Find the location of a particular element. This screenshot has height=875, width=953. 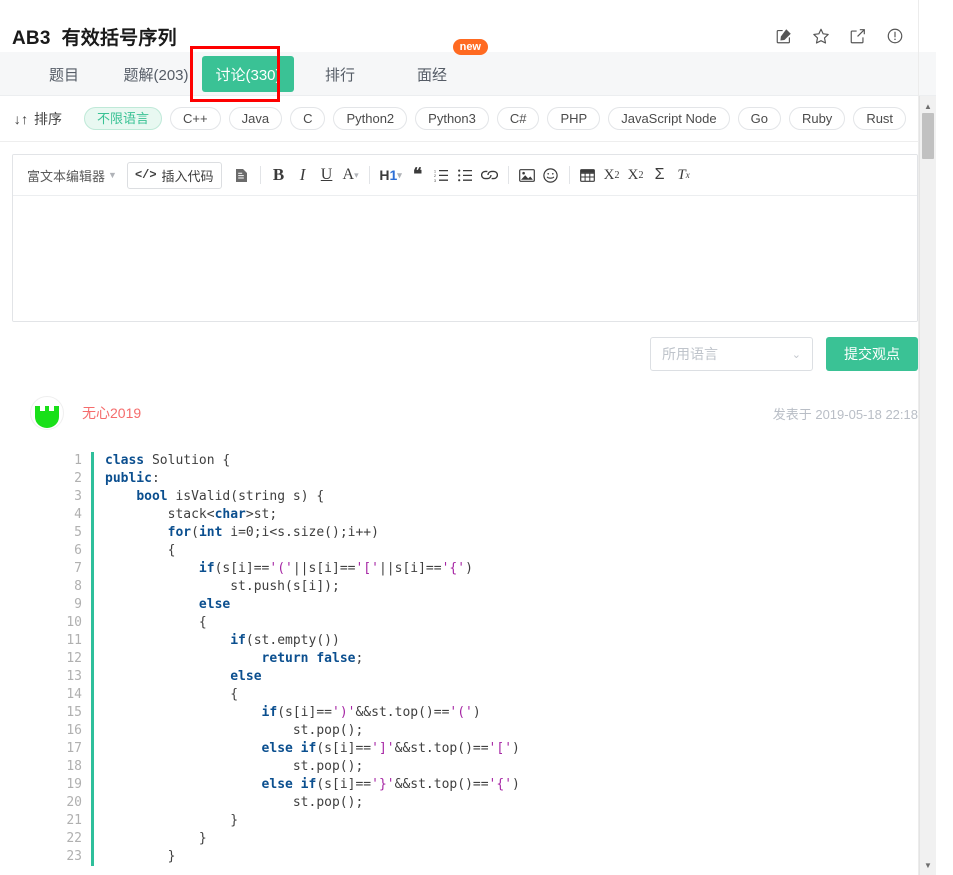

code-line-number: 11 is located at coordinates (74, 640).